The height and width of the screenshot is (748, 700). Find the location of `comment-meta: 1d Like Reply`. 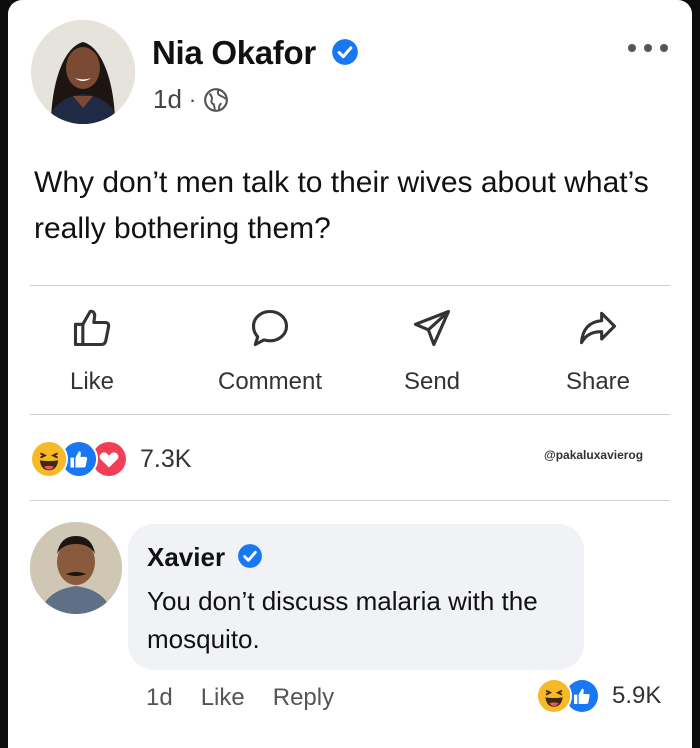

comment-meta: 1d Like Reply is located at coordinates (254, 698).